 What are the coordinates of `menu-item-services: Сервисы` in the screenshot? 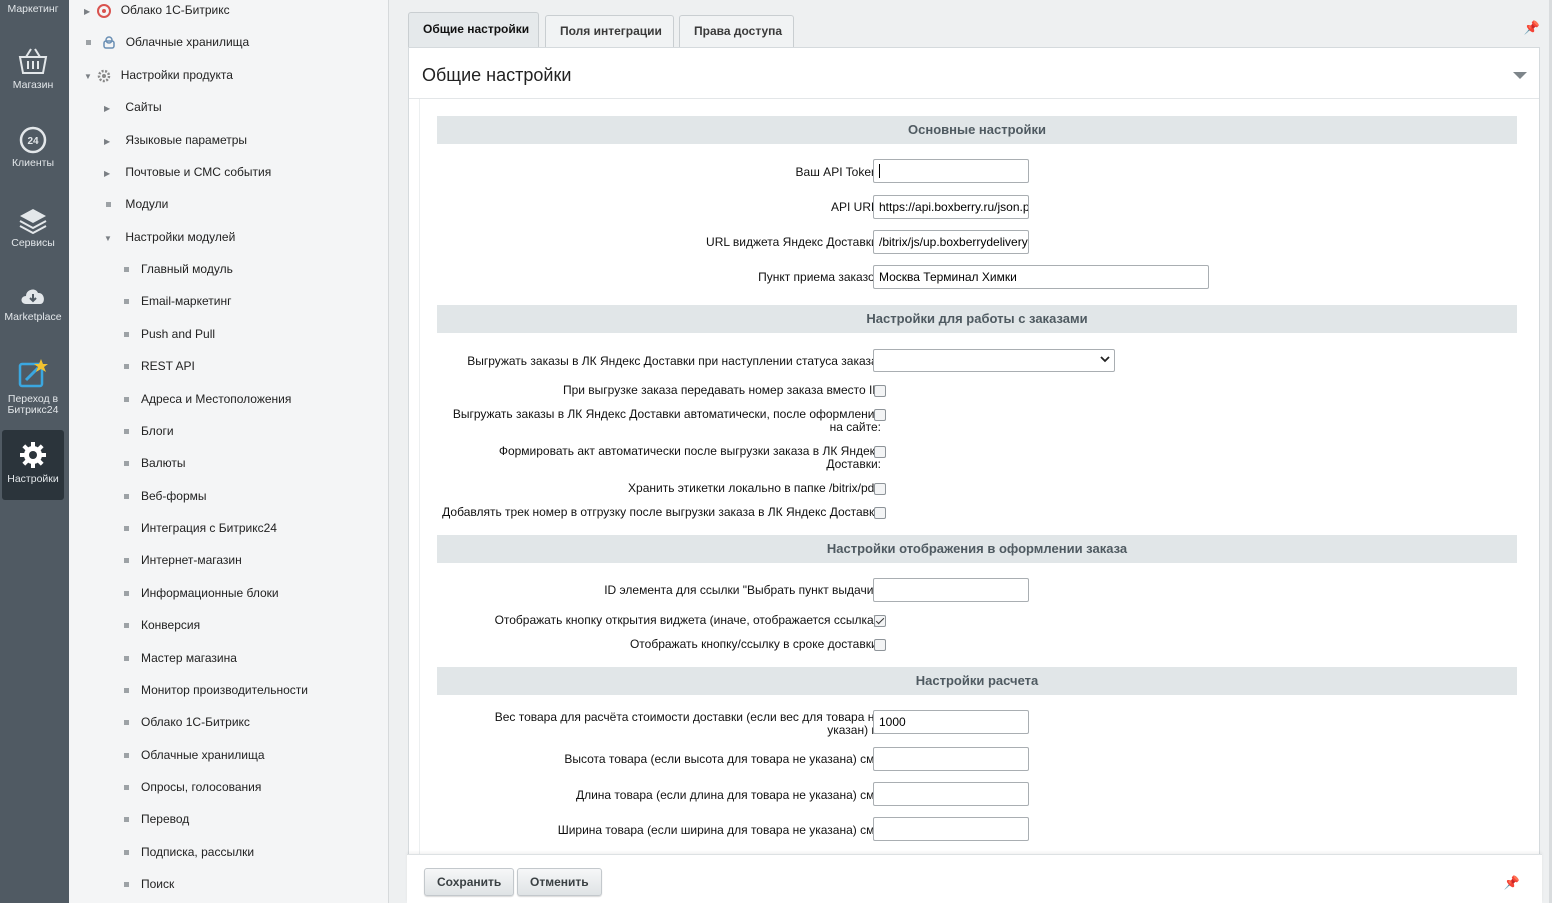 It's located at (33, 227).